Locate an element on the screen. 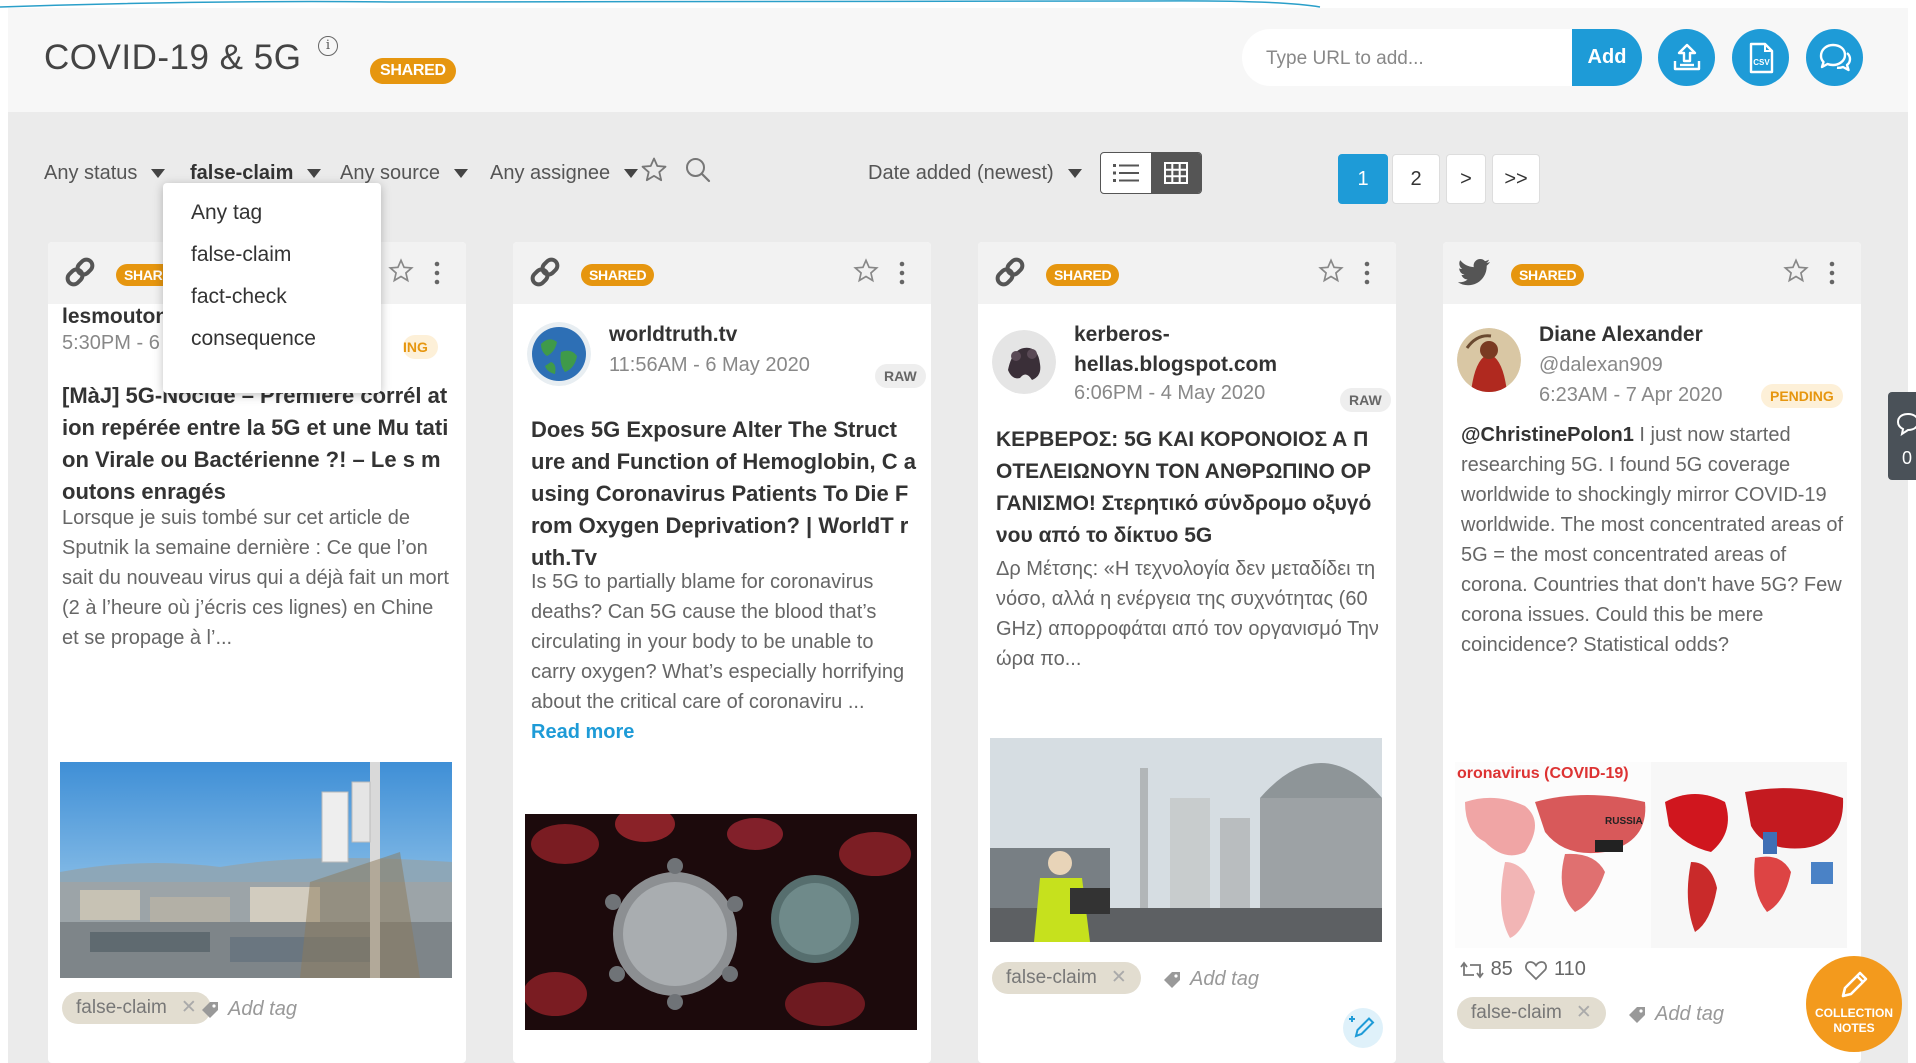 The height and width of the screenshot is (1063, 1916). heart-icon is located at coordinates (1536, 970).